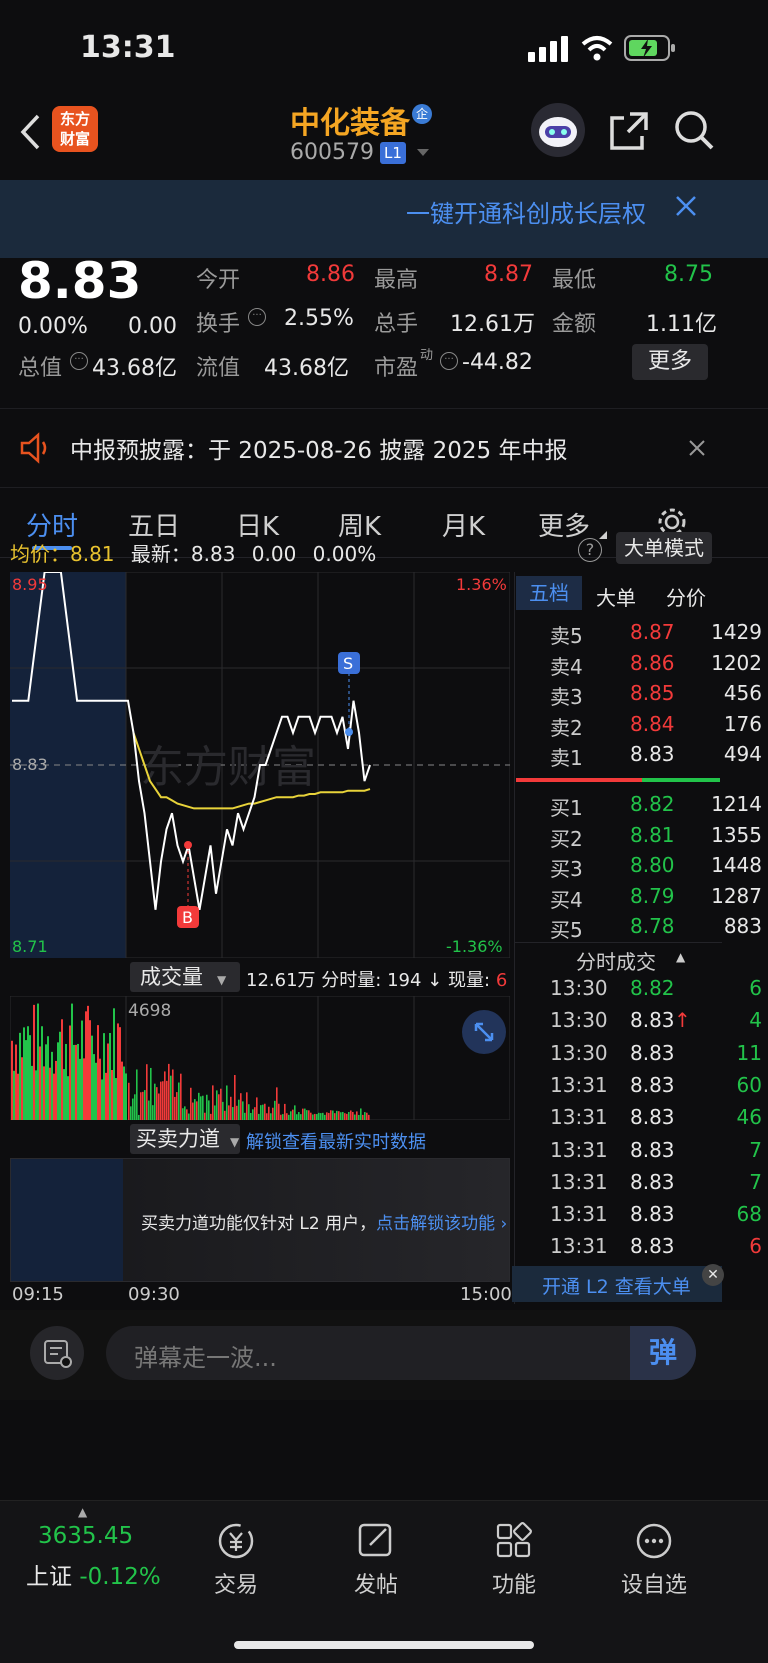 The height and width of the screenshot is (1663, 768). I want to click on index-value: 3635.45, so click(85, 1536).